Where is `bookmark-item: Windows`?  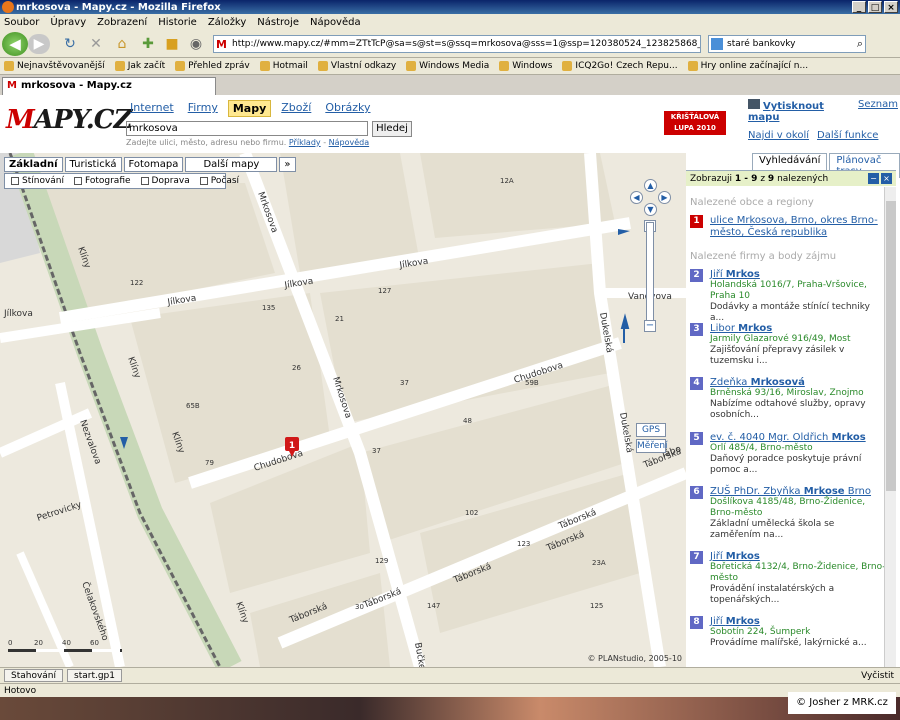 bookmark-item: Windows is located at coordinates (525, 66).